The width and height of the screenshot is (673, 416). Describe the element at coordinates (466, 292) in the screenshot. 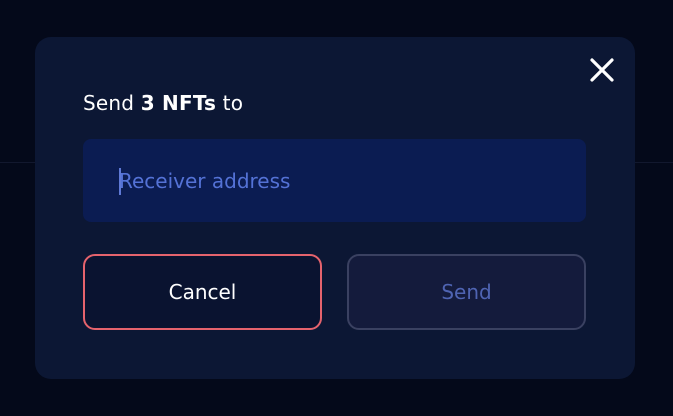

I see `send-button: Send` at that location.